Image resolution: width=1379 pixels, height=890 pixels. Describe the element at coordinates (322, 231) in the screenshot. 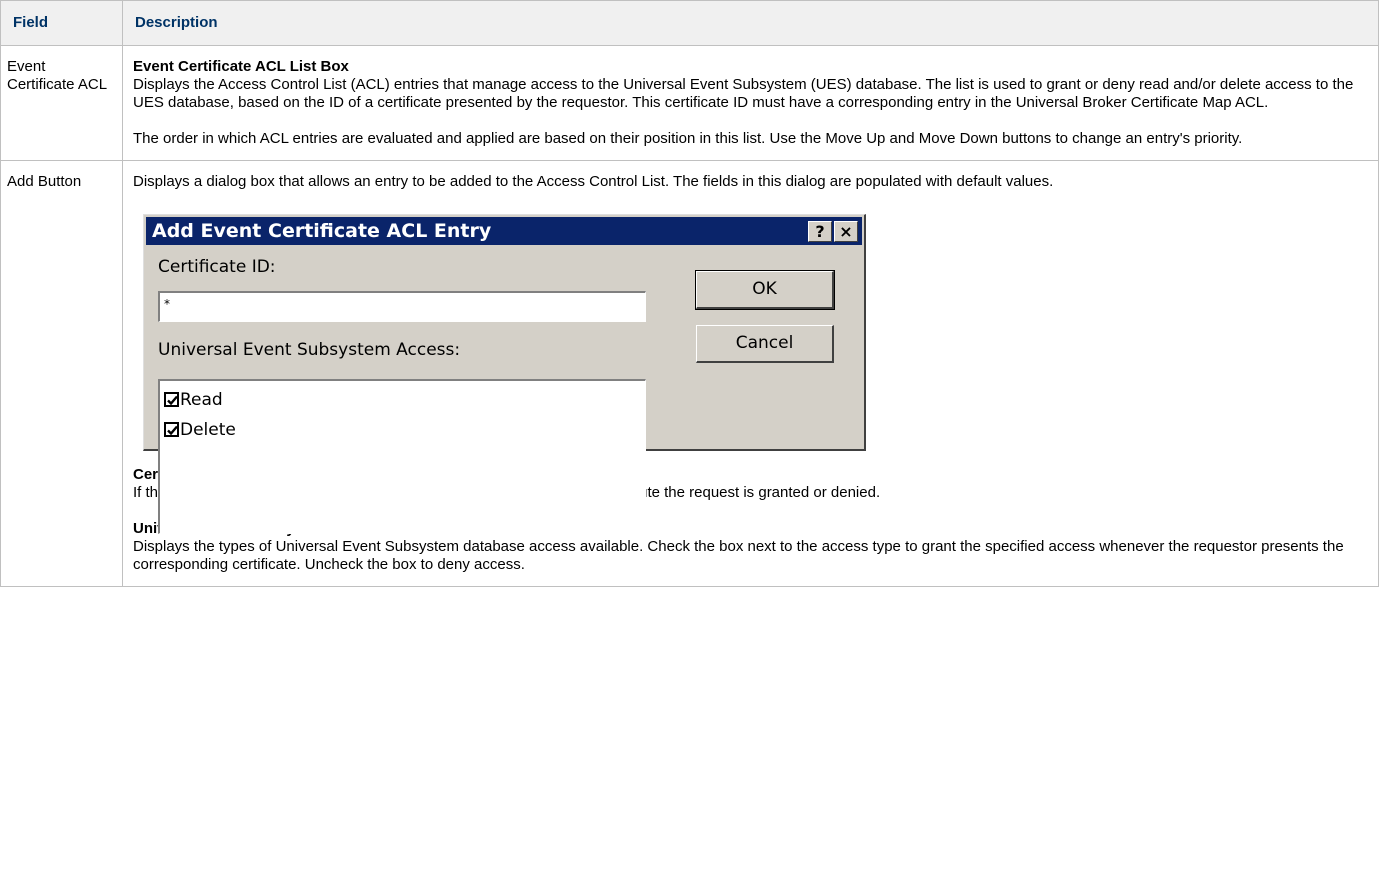

I see `dialog-title: Add Event Certificate ACL Entry` at that location.